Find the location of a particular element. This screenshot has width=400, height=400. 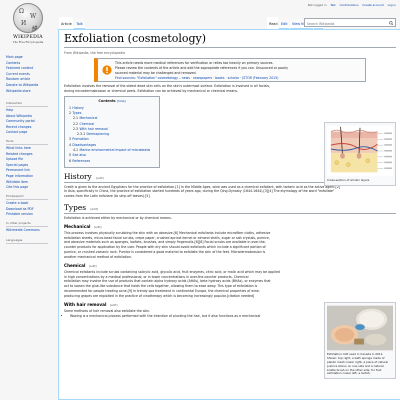

toc-item-number: 3 is located at coordinates (70, 139).